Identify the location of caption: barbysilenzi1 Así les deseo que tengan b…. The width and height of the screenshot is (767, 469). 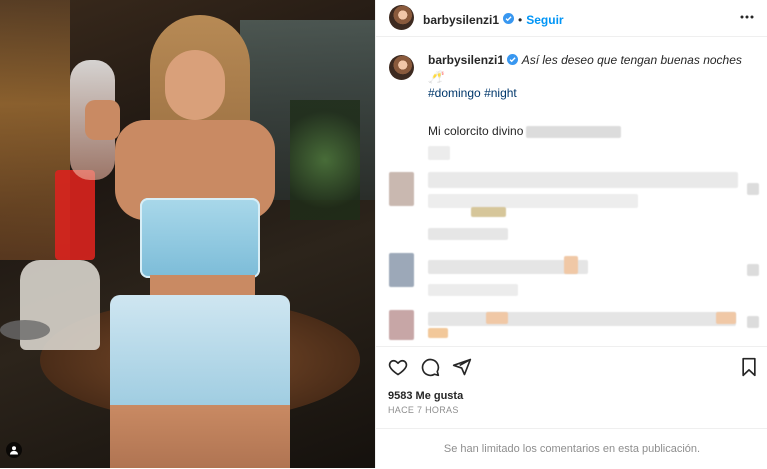
(593, 76).